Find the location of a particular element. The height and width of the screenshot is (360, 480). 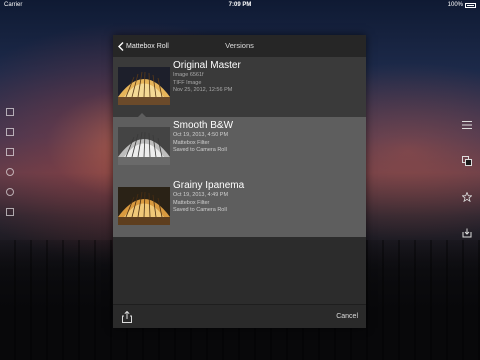

save-icon is located at coordinates (467, 233).